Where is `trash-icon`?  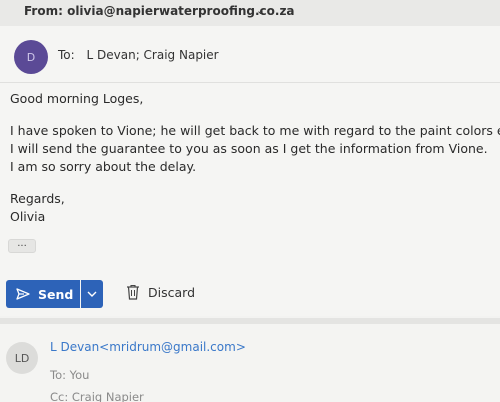 trash-icon is located at coordinates (133, 292).